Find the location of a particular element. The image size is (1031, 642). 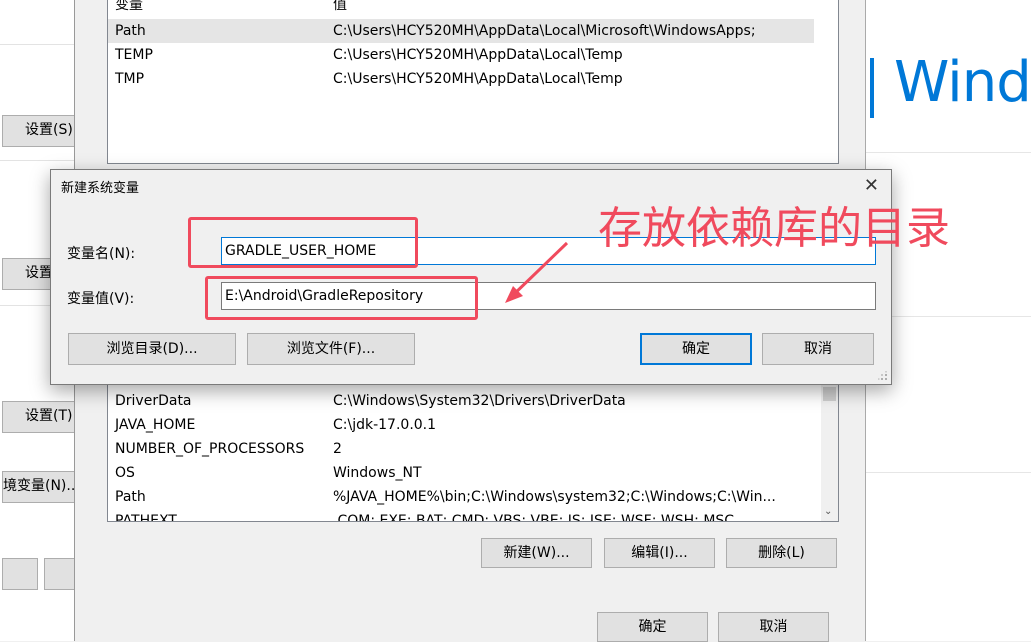

variable-name-label: 变量名(N): is located at coordinates (101, 254).